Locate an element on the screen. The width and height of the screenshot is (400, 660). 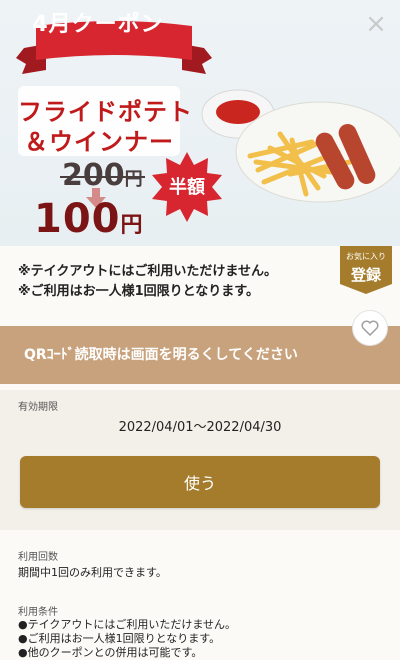
discounted-price: 100円 is located at coordinates (89, 219).